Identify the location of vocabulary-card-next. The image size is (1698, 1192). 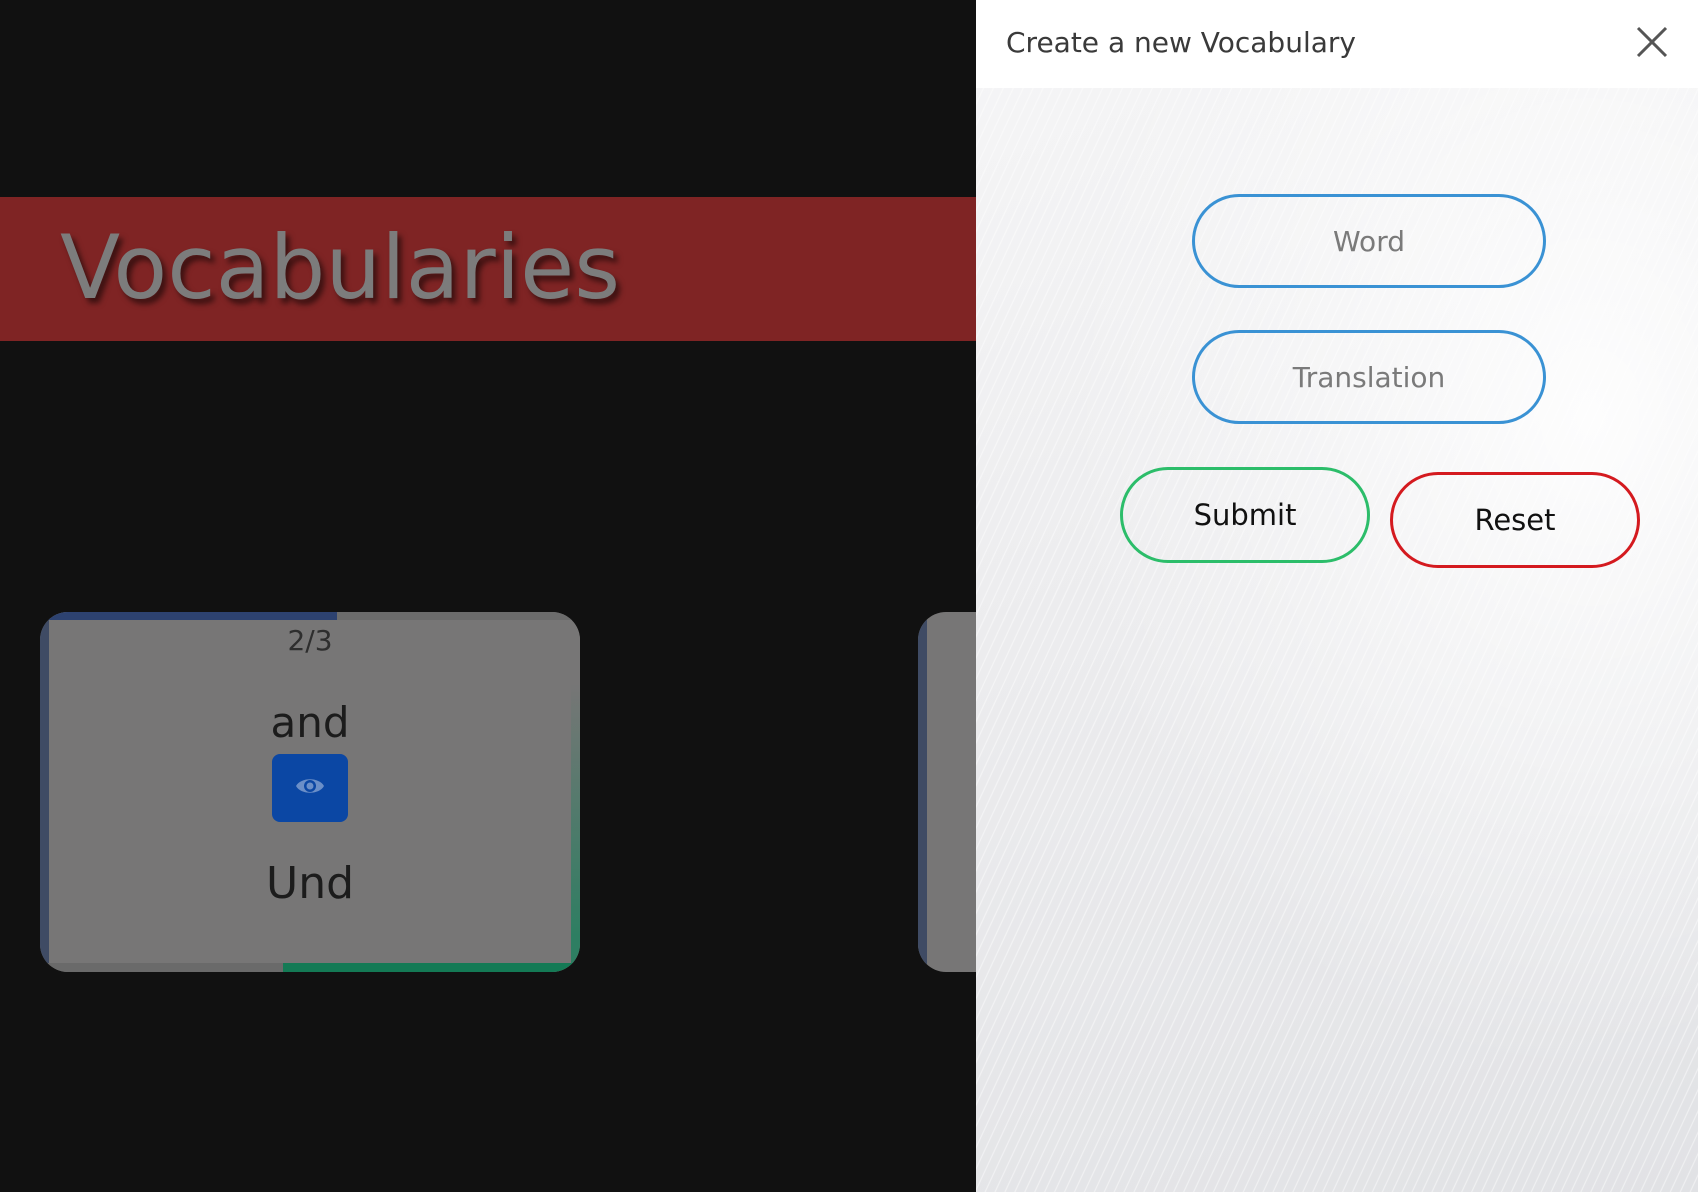
(947, 792).